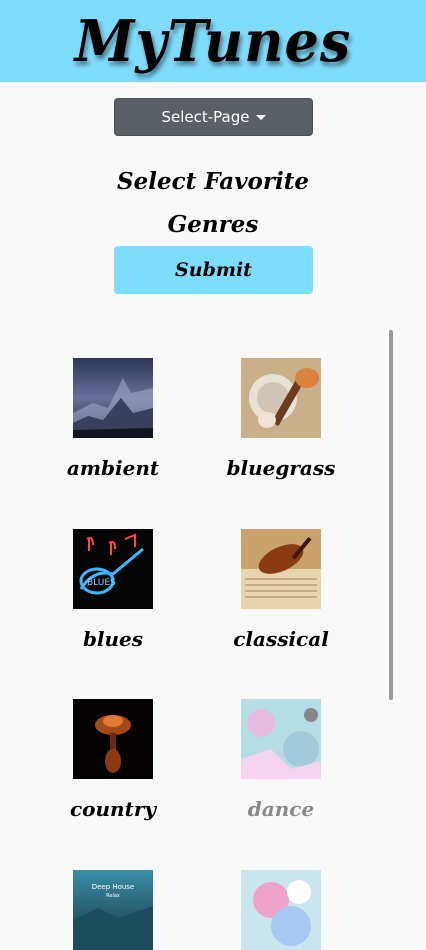 Image resolution: width=426 pixels, height=950 pixels. What do you see at coordinates (113, 639) in the screenshot?
I see `genre-label: blues` at bounding box center [113, 639].